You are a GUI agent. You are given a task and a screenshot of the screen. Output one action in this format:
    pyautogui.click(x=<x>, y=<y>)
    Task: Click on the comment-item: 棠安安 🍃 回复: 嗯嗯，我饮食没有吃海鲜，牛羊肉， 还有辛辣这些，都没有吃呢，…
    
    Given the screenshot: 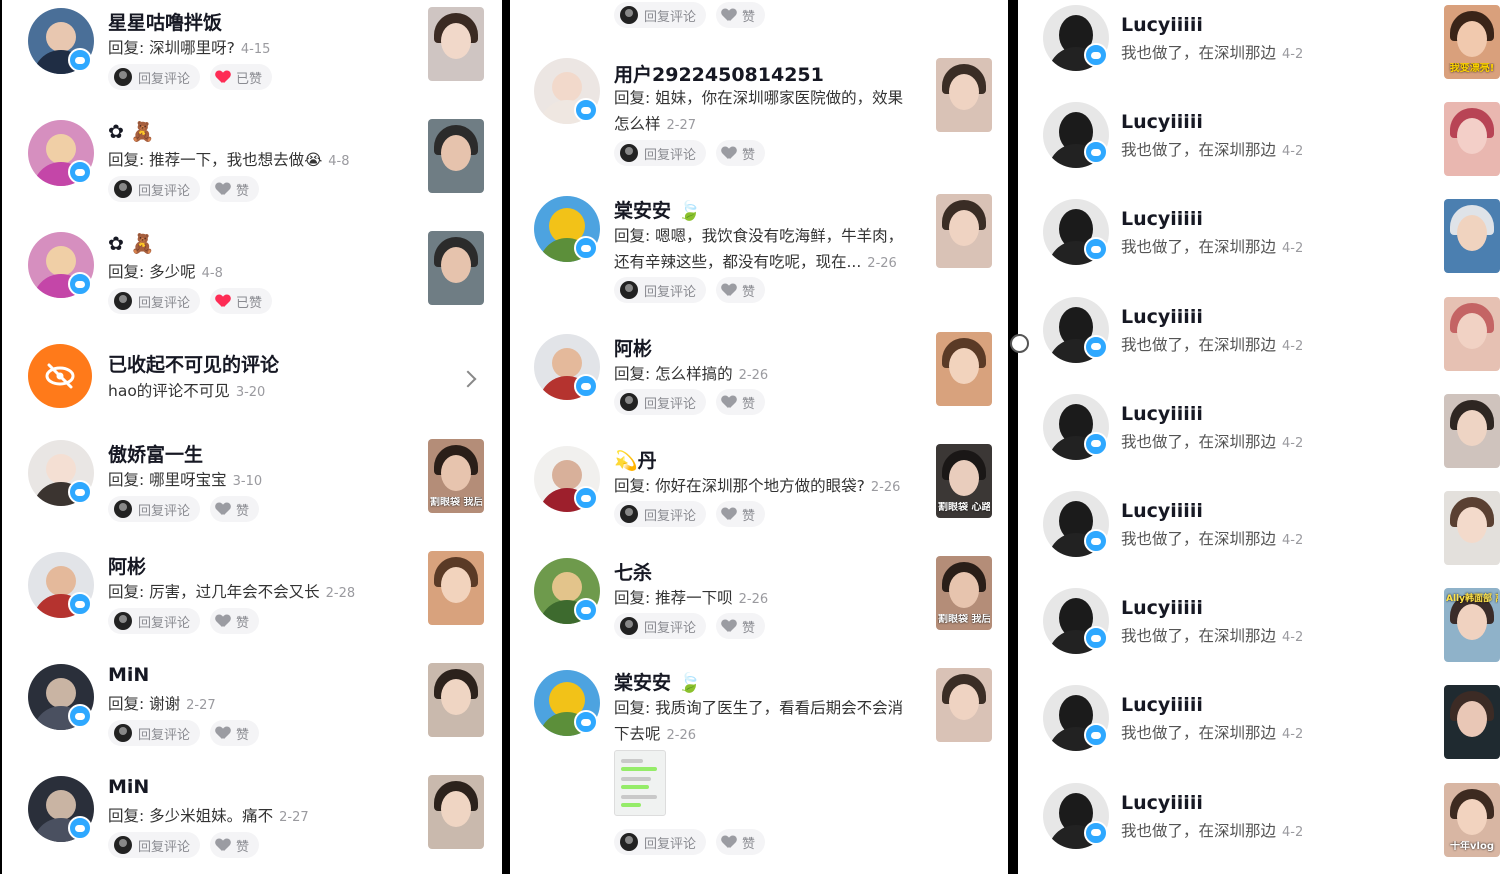 What is the action you would take?
    pyautogui.click(x=759, y=254)
    